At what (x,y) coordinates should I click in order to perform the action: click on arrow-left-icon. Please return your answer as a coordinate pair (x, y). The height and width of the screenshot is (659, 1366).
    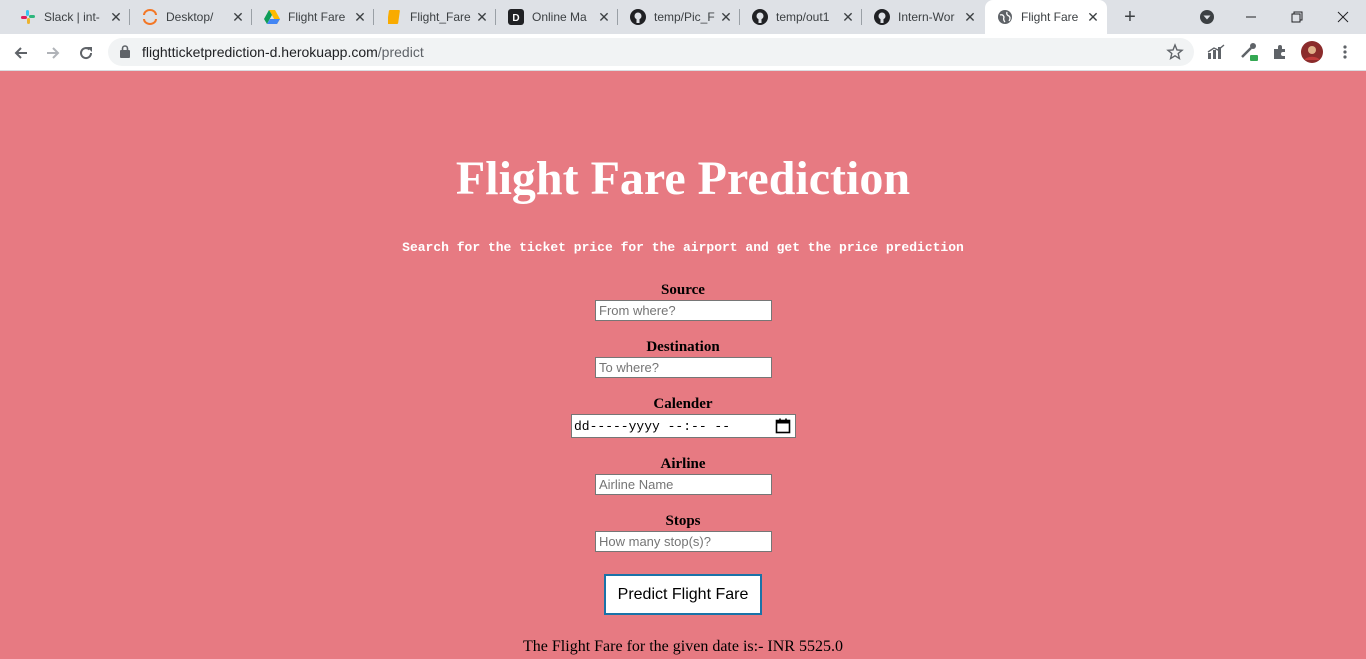
    Looking at the image, I should click on (20, 53).